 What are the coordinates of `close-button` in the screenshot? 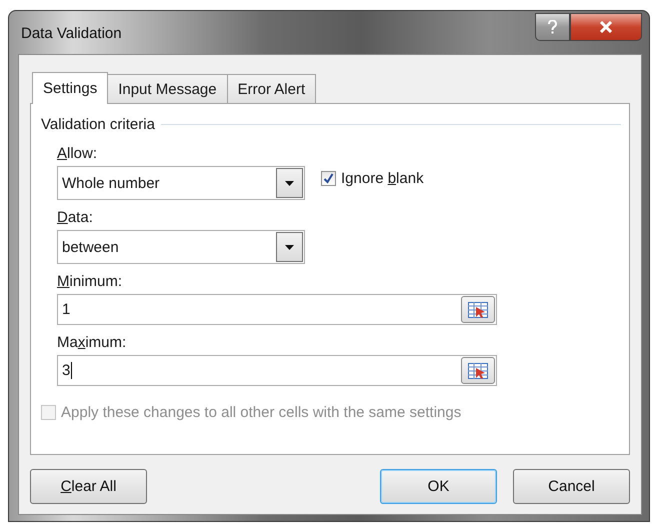 It's located at (606, 27).